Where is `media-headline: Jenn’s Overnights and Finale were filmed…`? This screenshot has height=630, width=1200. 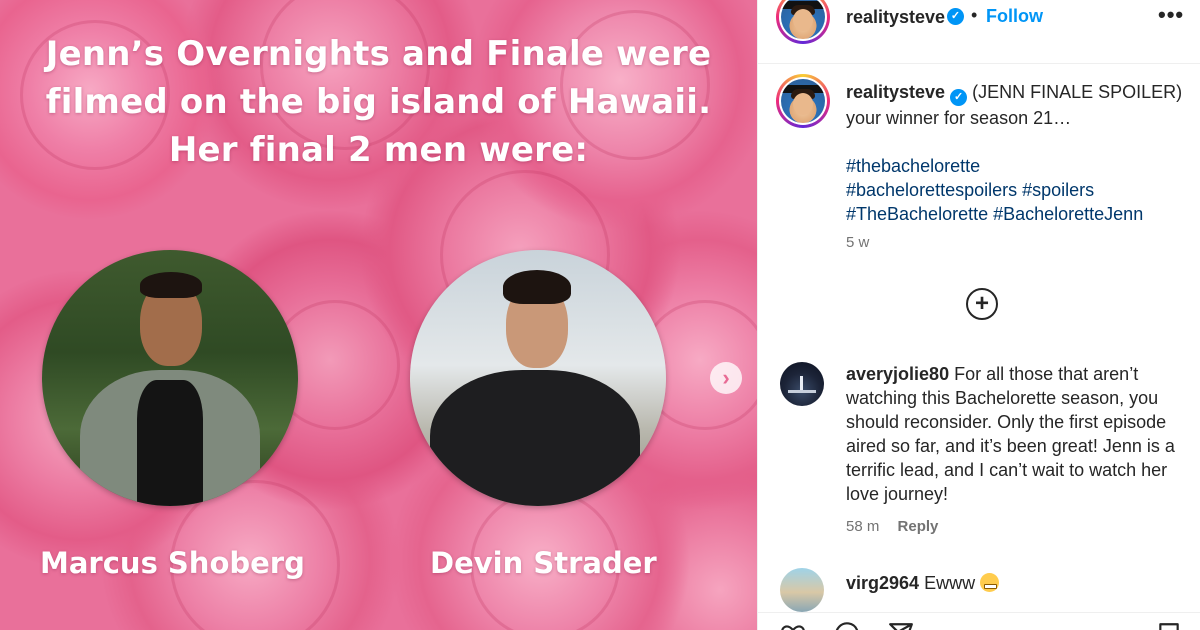
media-headline: Jenn’s Overnights and Finale were filmed… is located at coordinates (378, 102).